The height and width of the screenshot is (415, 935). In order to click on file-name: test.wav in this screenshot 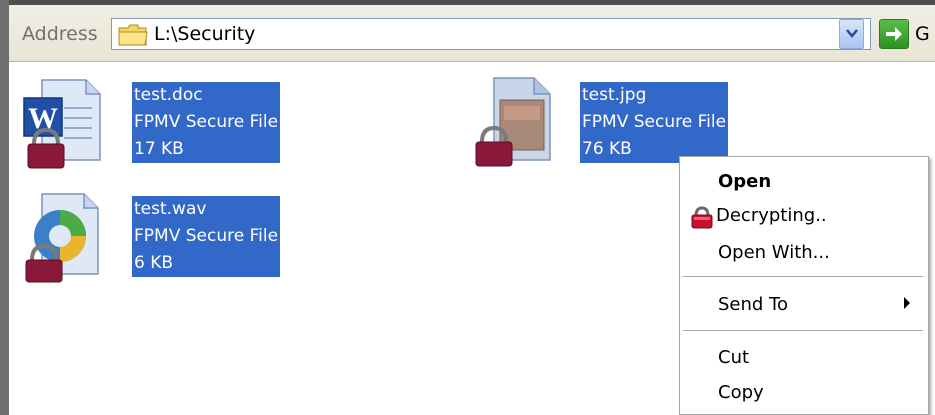, I will do `click(170, 209)`.